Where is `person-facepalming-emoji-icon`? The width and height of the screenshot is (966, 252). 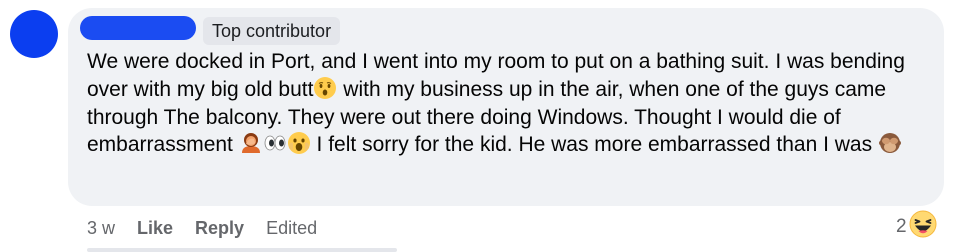
person-facepalming-emoji-icon is located at coordinates (251, 143).